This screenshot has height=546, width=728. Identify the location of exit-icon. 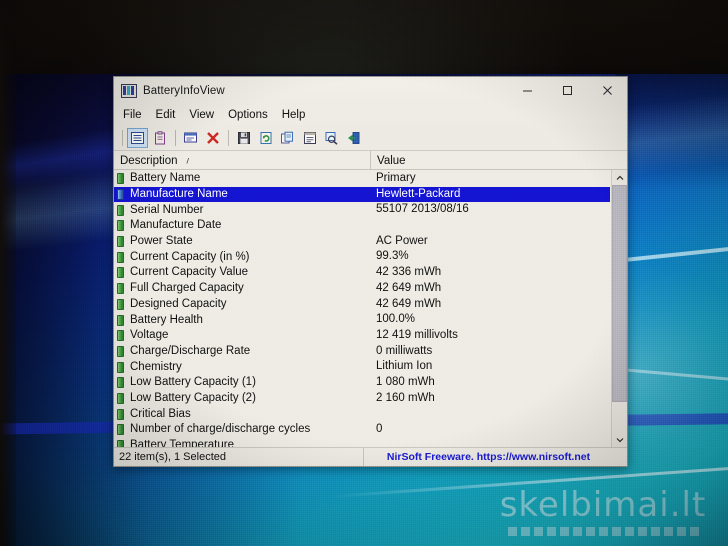
(353, 138).